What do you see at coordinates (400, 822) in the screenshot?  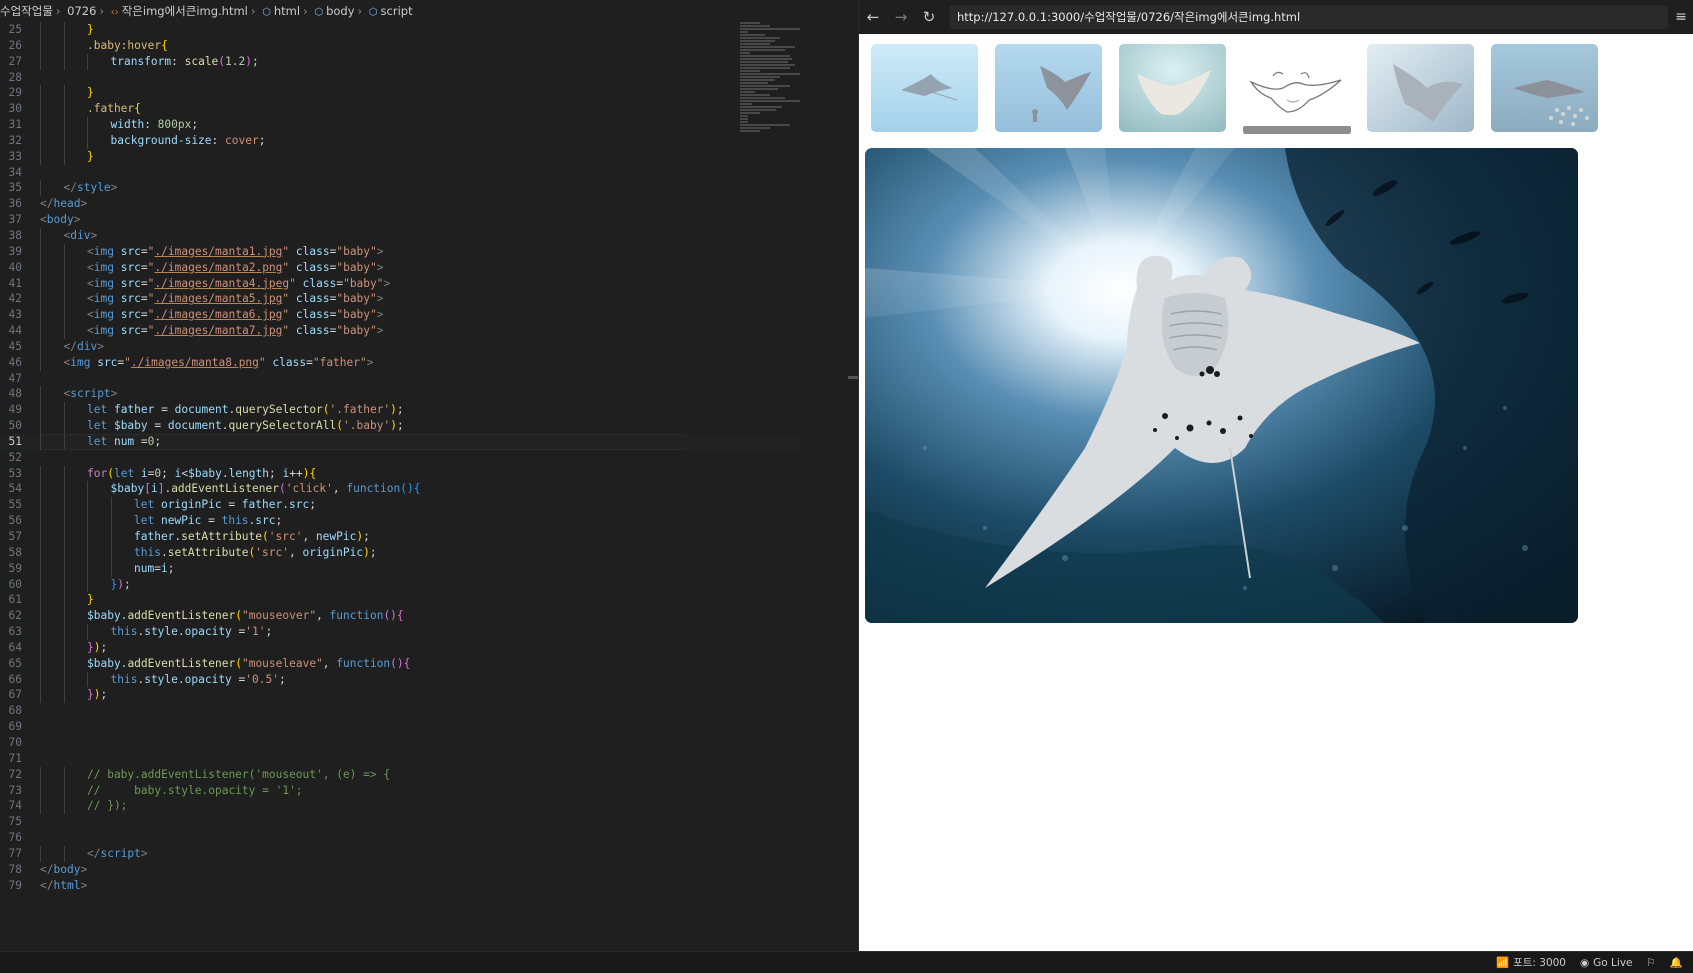 I see `code-line: 75` at bounding box center [400, 822].